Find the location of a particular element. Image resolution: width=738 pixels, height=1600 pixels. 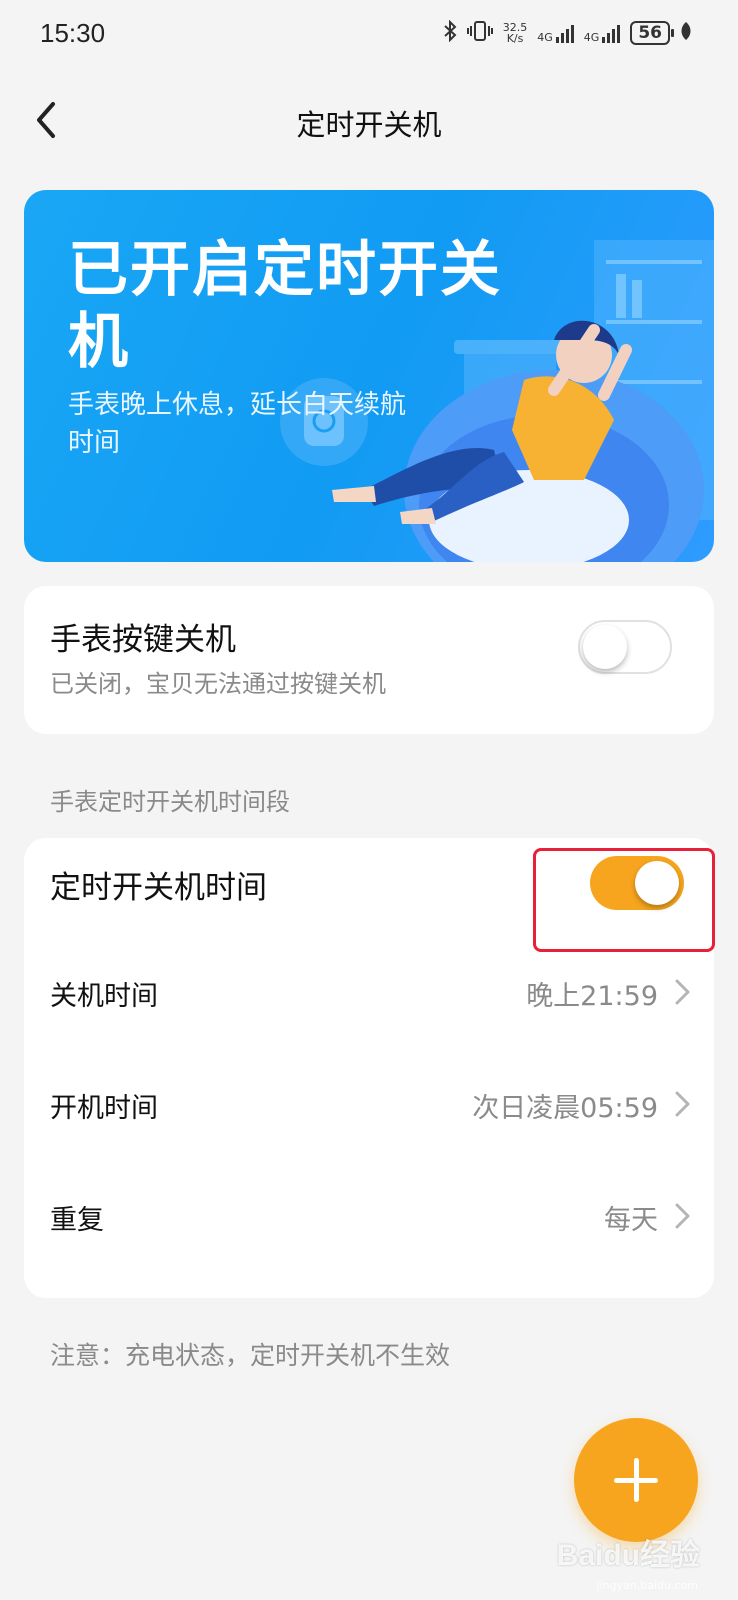

key-shutdown-toggle is located at coordinates (625, 647).